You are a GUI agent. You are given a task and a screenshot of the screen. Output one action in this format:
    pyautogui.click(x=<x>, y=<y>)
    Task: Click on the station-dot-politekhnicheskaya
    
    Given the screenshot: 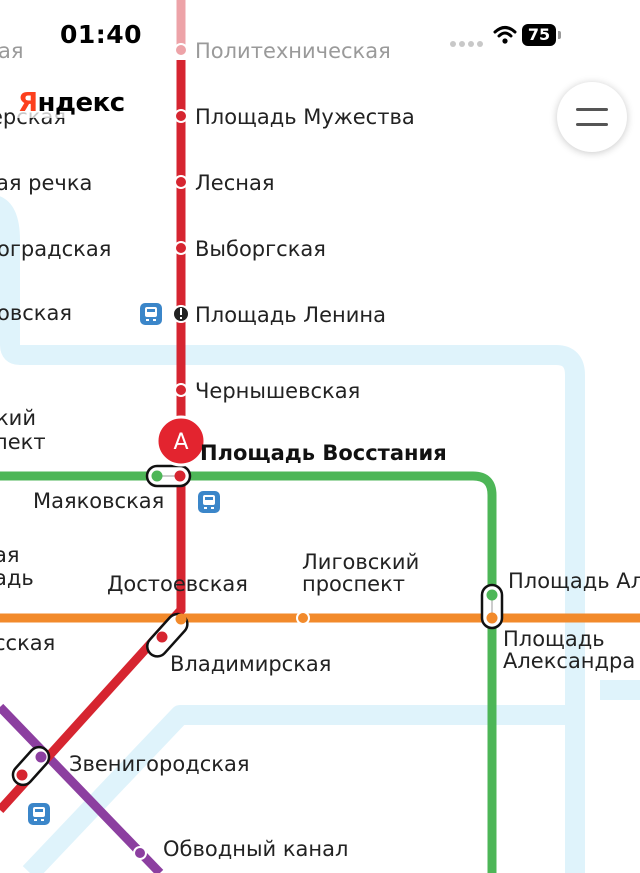 What is the action you would take?
    pyautogui.click(x=181, y=50)
    